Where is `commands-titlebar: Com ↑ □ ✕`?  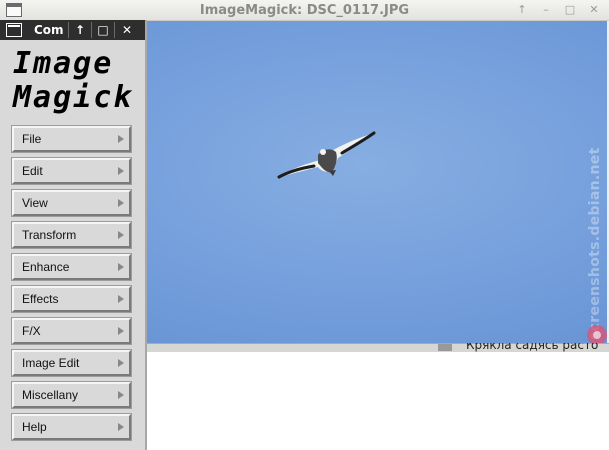 commands-titlebar: Com ↑ □ ✕ is located at coordinates (72, 30).